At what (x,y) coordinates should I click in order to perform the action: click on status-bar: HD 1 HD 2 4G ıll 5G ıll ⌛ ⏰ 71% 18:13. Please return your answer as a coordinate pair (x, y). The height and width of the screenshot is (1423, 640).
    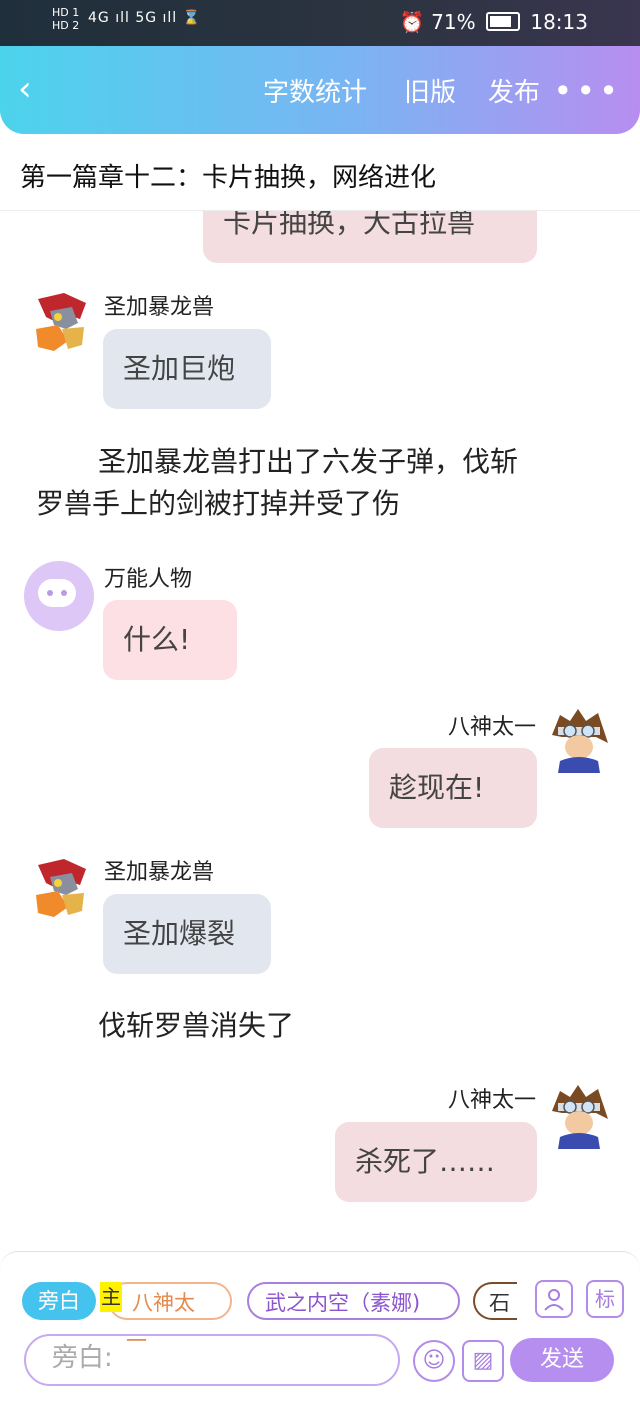
    Looking at the image, I should click on (320, 23).